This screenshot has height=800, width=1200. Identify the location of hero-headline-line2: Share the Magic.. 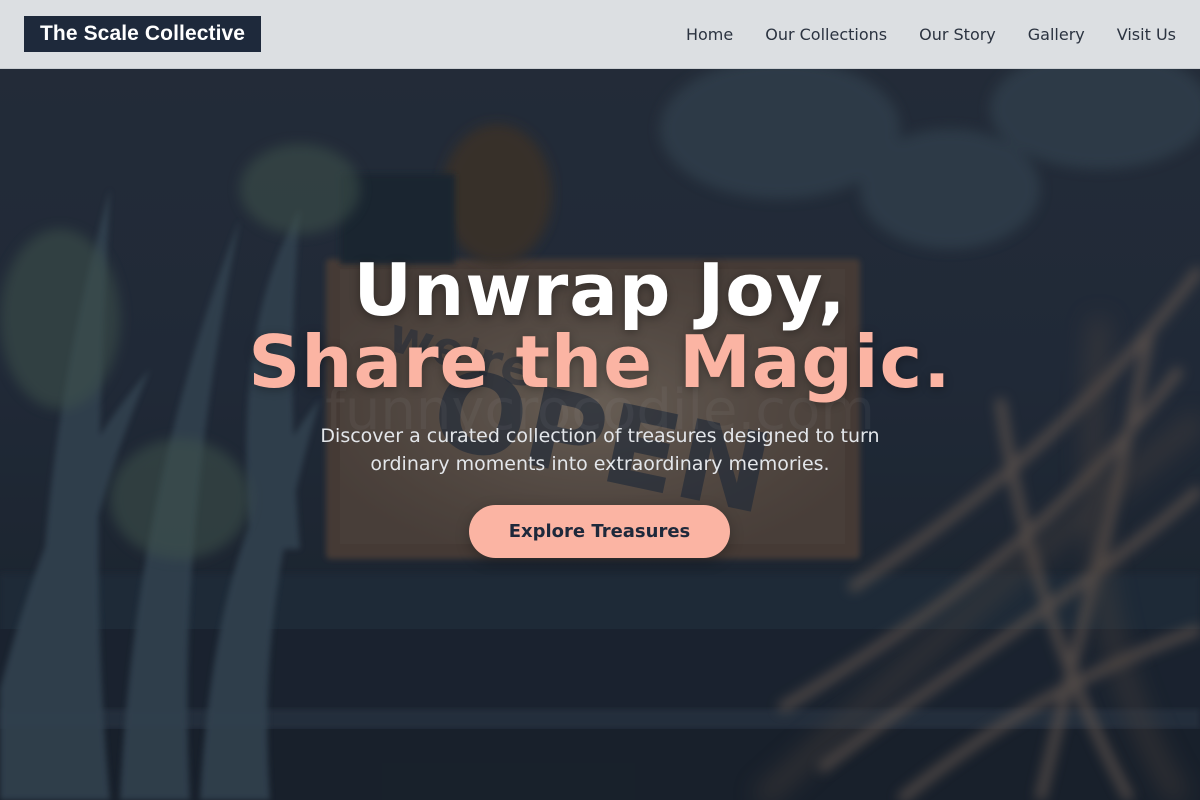
(600, 362).